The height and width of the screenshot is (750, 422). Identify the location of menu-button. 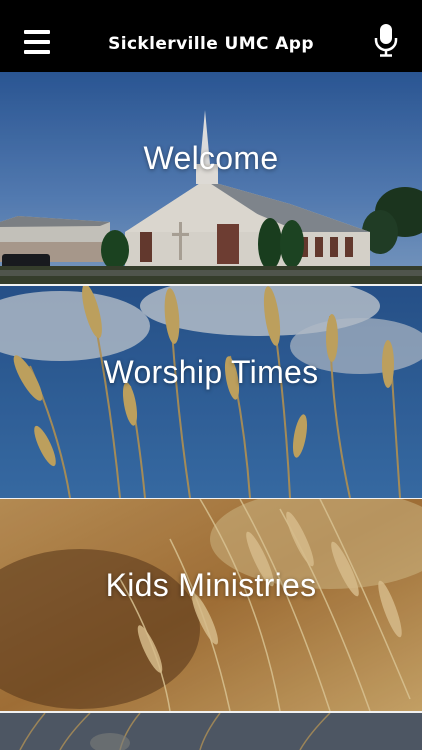
(37, 42).